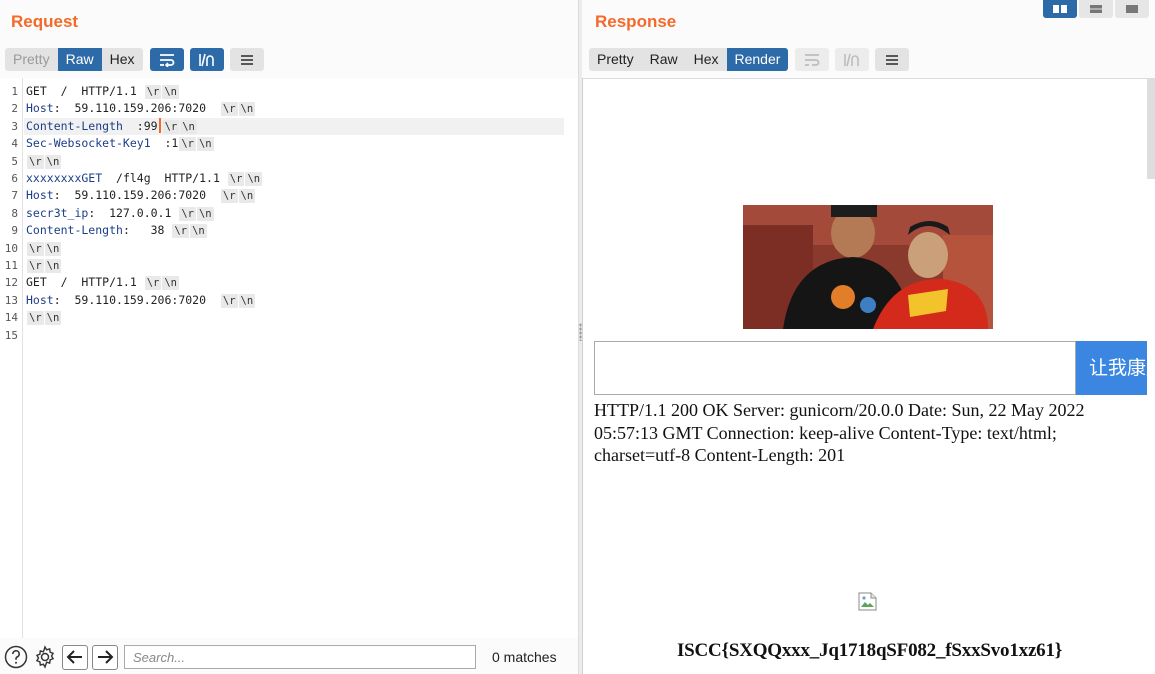 This screenshot has height=674, width=1155. What do you see at coordinates (852, 59) in the screenshot?
I see `newline-toggle-button-disabled` at bounding box center [852, 59].